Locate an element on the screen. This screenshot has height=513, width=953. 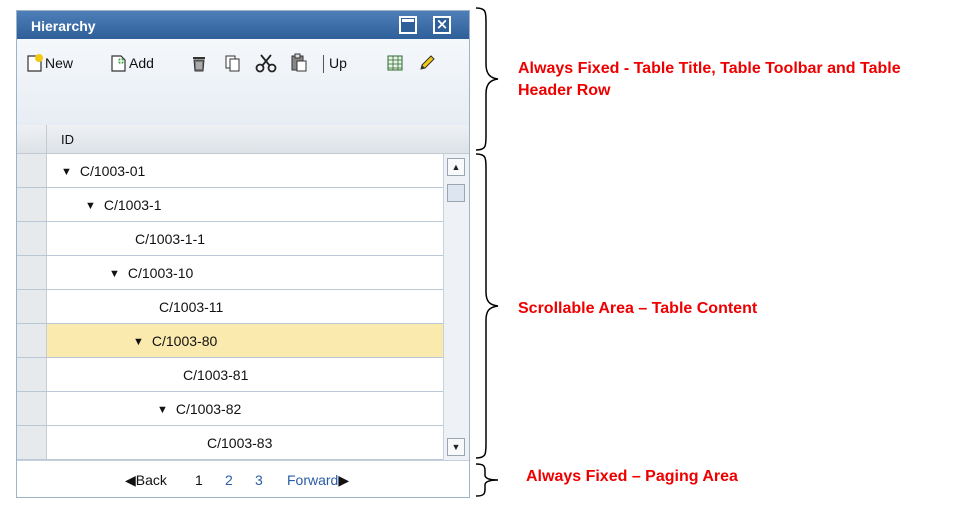
add-button: Add is located at coordinates (131, 63).